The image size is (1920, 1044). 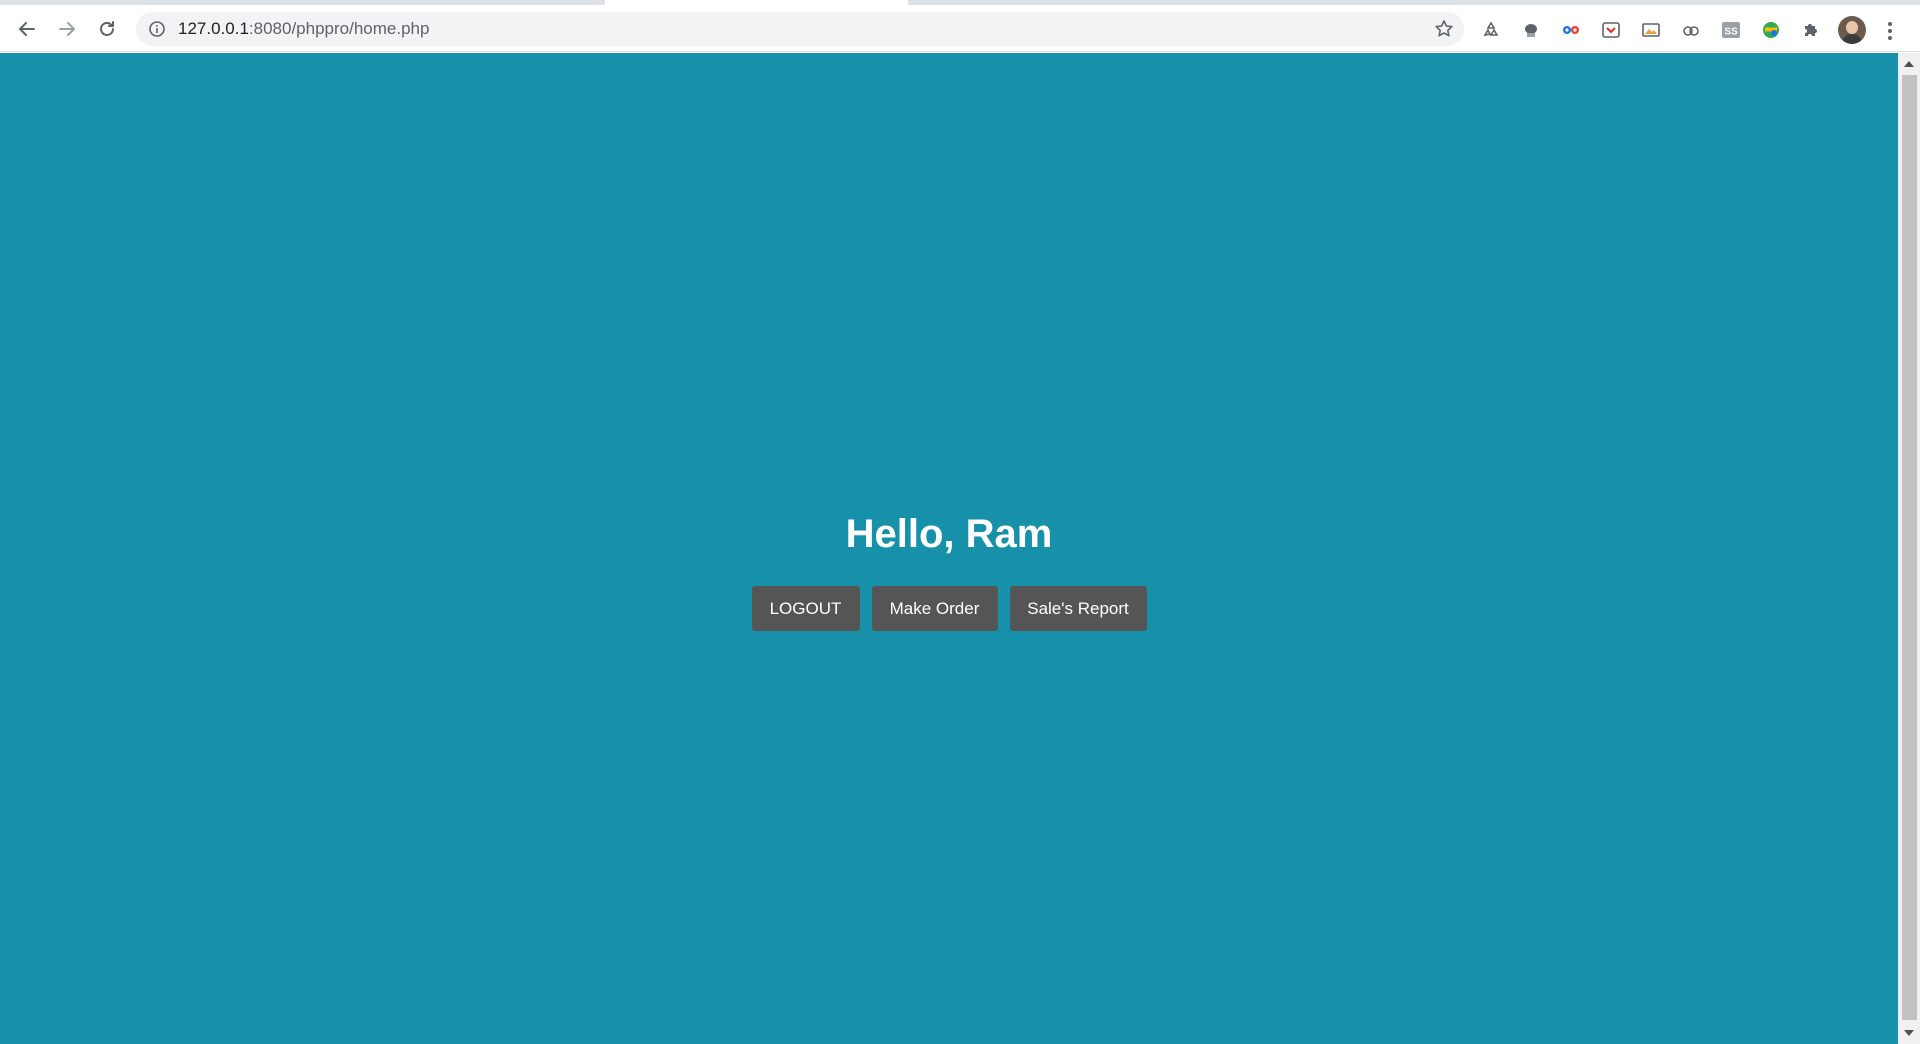 I want to click on puzzle-icon, so click(x=1811, y=30).